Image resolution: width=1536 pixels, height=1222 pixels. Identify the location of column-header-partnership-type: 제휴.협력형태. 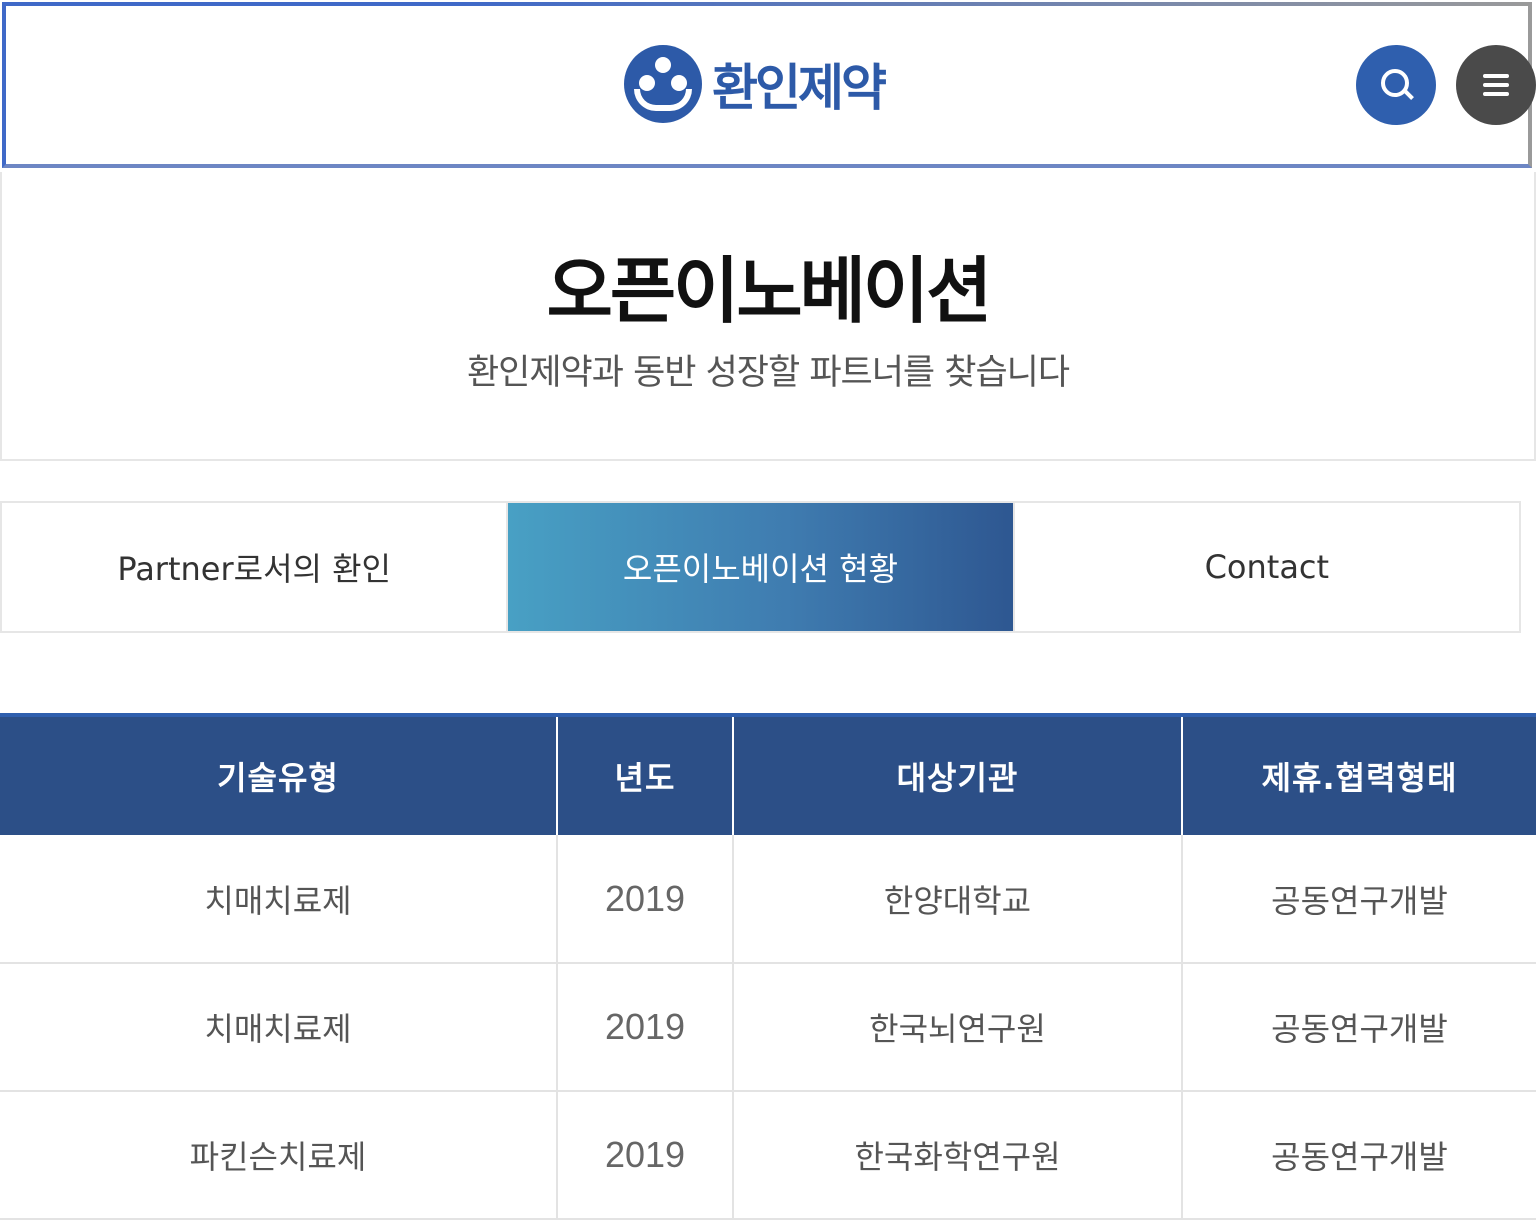
(1358, 775).